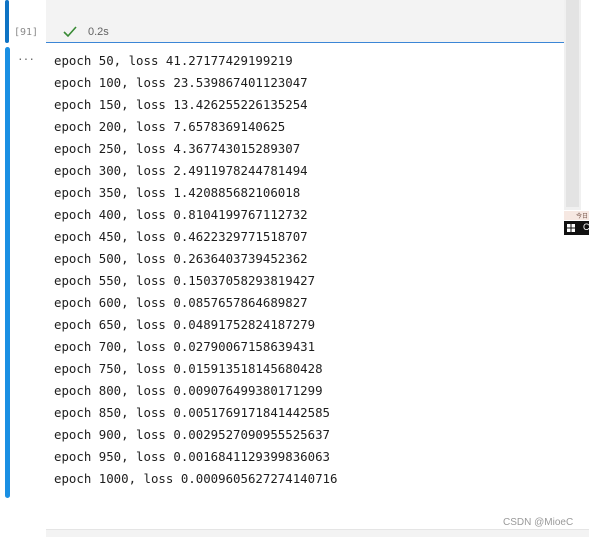 The height and width of the screenshot is (537, 589). Describe the element at coordinates (317, 533) in the screenshot. I see `next-cell-area` at that location.